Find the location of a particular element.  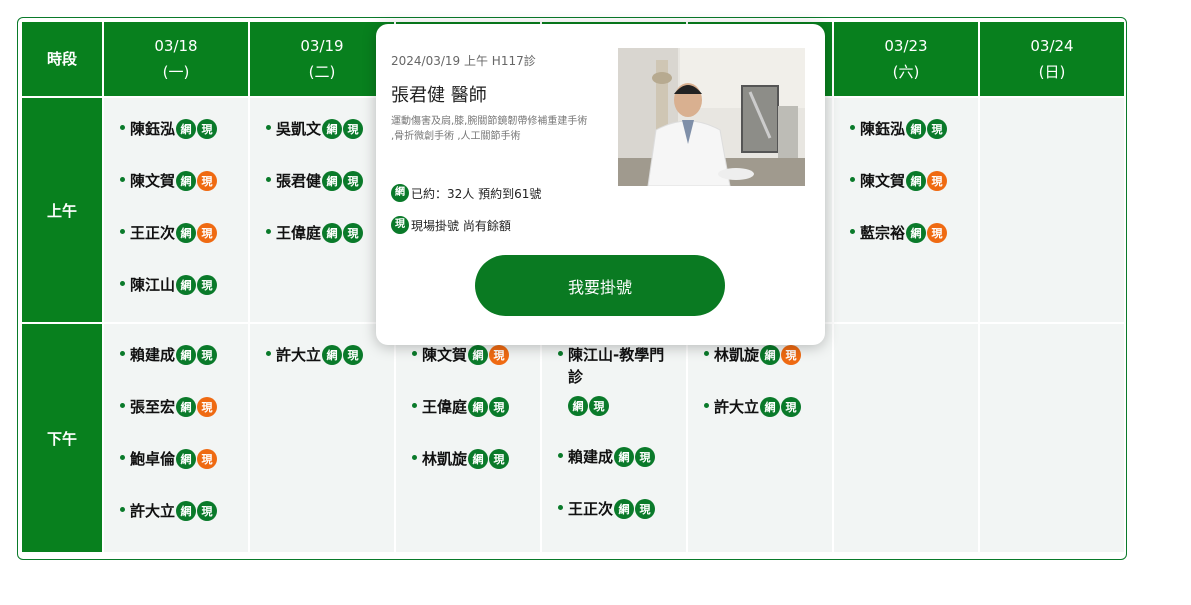

doctor-entry: 藍宗裕網現 is located at coordinates (914, 233).